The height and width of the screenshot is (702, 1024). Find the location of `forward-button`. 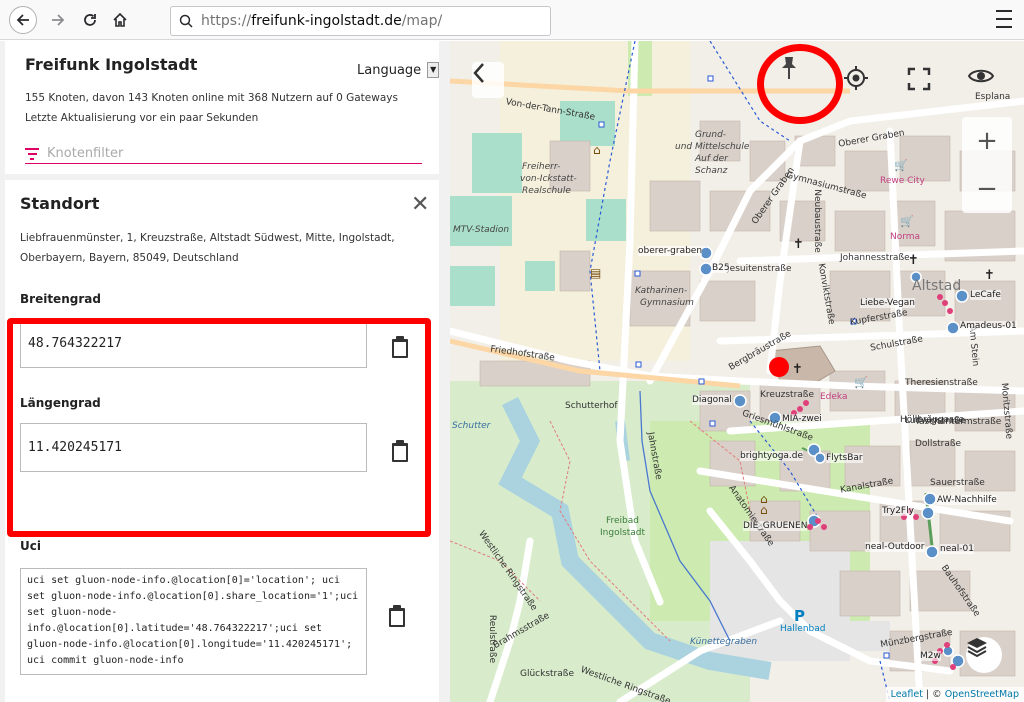

forward-button is located at coordinates (58, 20).